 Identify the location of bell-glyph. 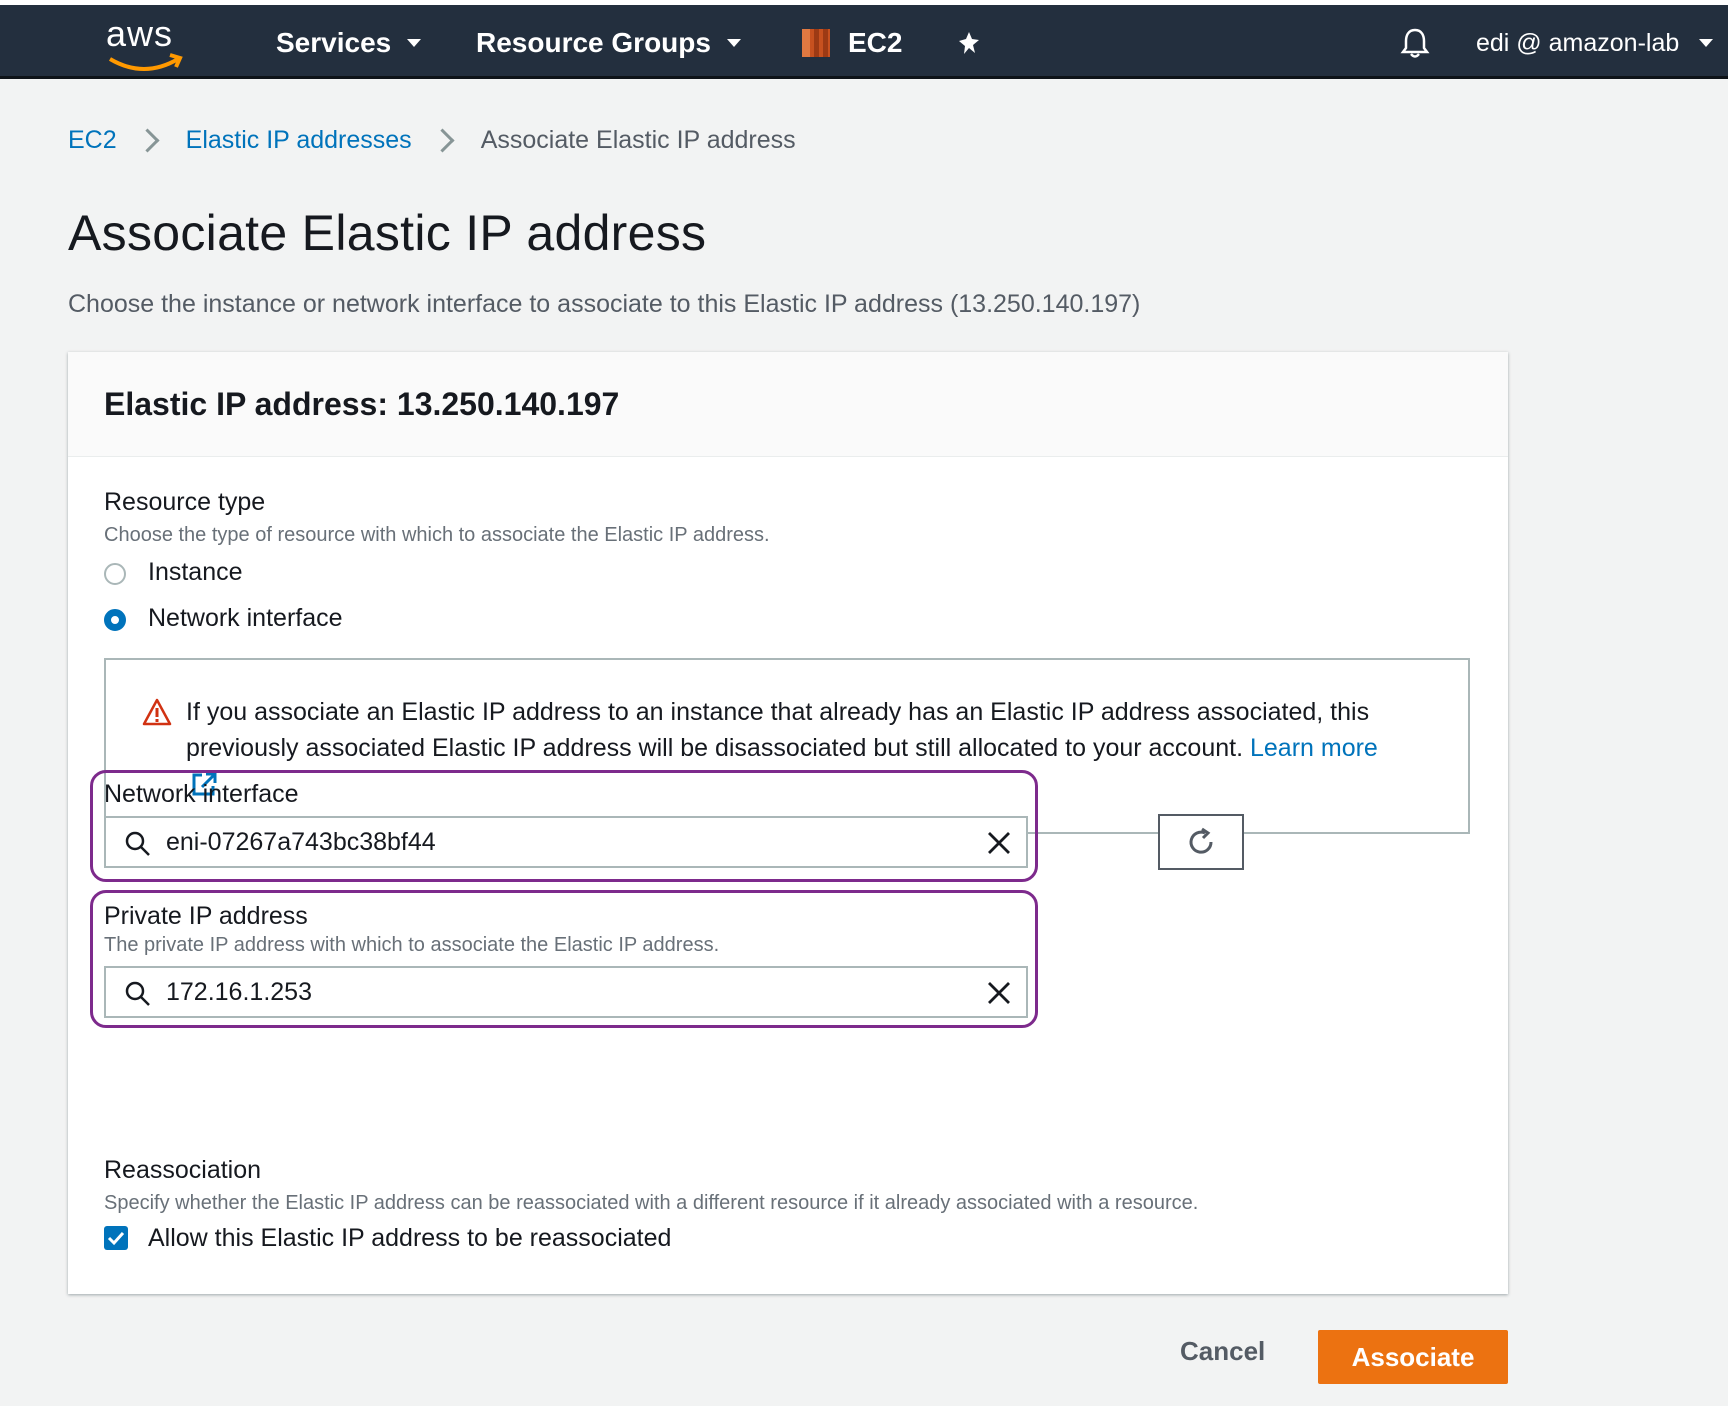
(1415, 43).